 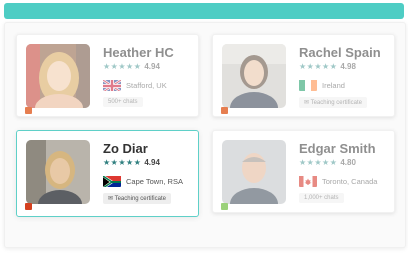 What do you see at coordinates (112, 85) in the screenshot?
I see `uk-flag-icon` at bounding box center [112, 85].